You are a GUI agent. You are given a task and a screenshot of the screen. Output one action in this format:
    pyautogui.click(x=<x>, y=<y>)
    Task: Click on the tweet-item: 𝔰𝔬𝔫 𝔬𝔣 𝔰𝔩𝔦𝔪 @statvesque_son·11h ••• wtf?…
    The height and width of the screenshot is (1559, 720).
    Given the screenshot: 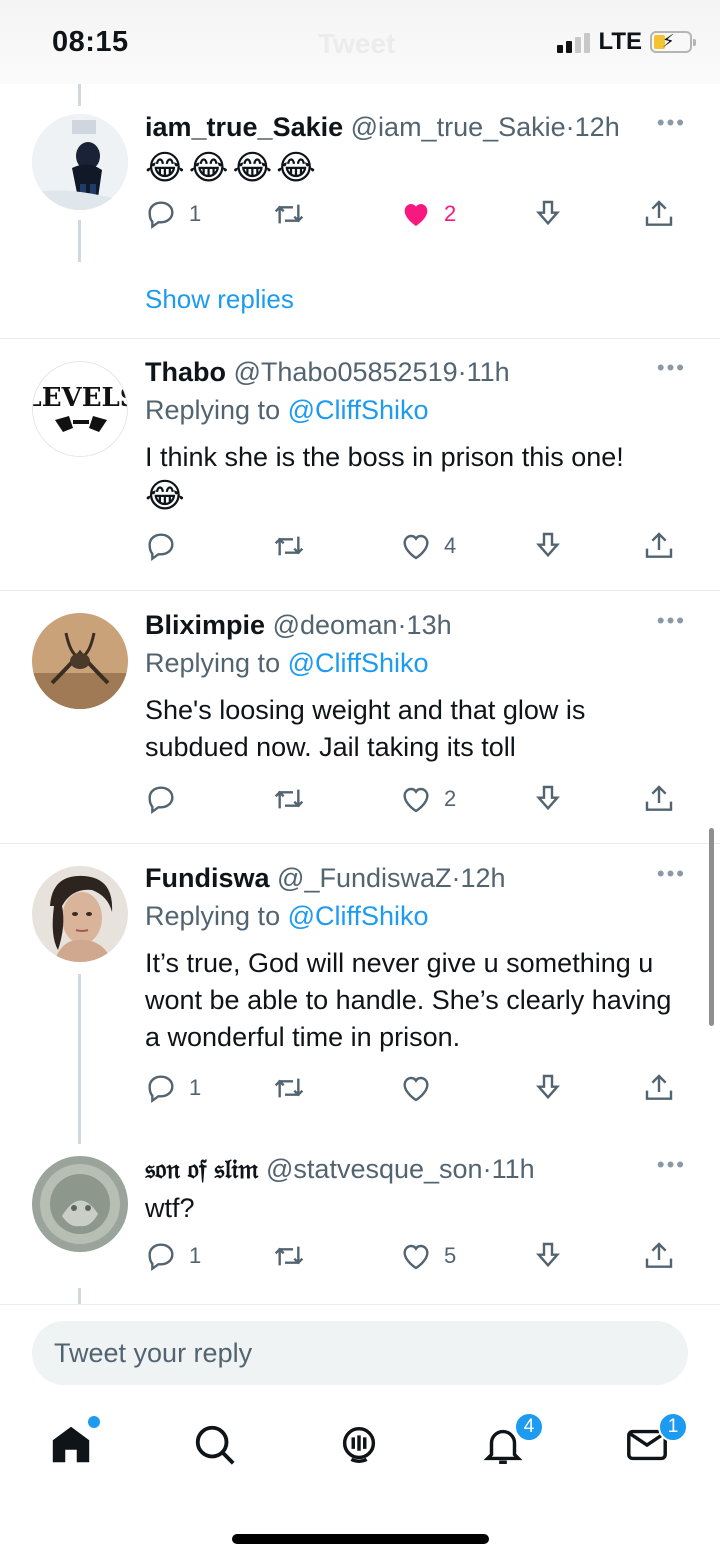 What is the action you would take?
    pyautogui.click(x=360, y=1224)
    